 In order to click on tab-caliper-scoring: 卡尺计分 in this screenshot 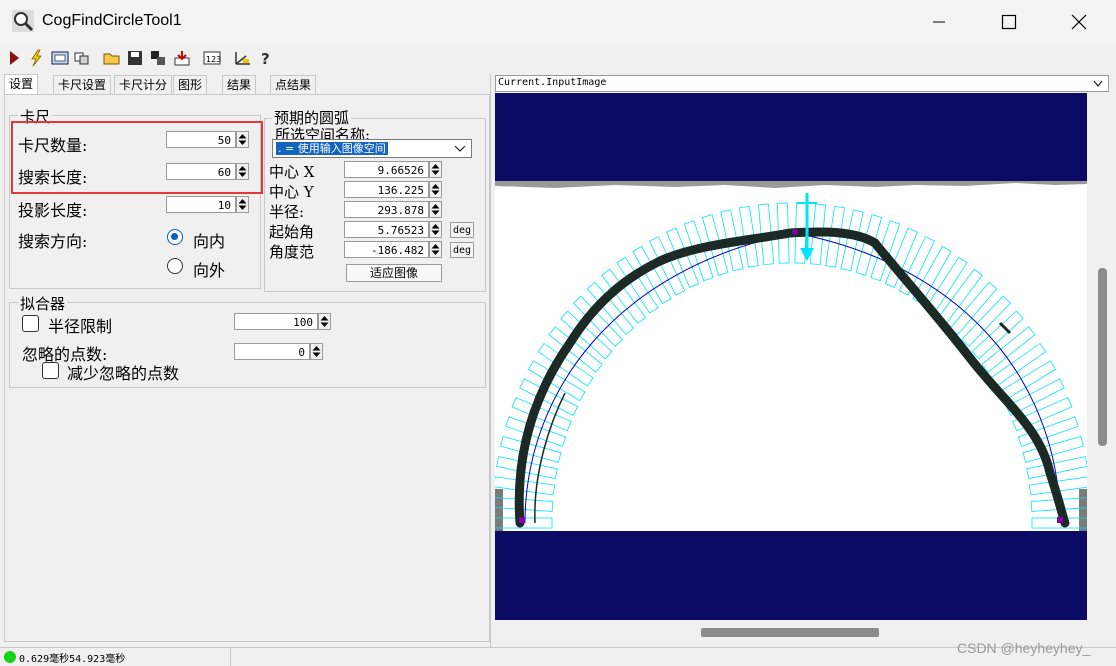, I will do `click(143, 85)`.